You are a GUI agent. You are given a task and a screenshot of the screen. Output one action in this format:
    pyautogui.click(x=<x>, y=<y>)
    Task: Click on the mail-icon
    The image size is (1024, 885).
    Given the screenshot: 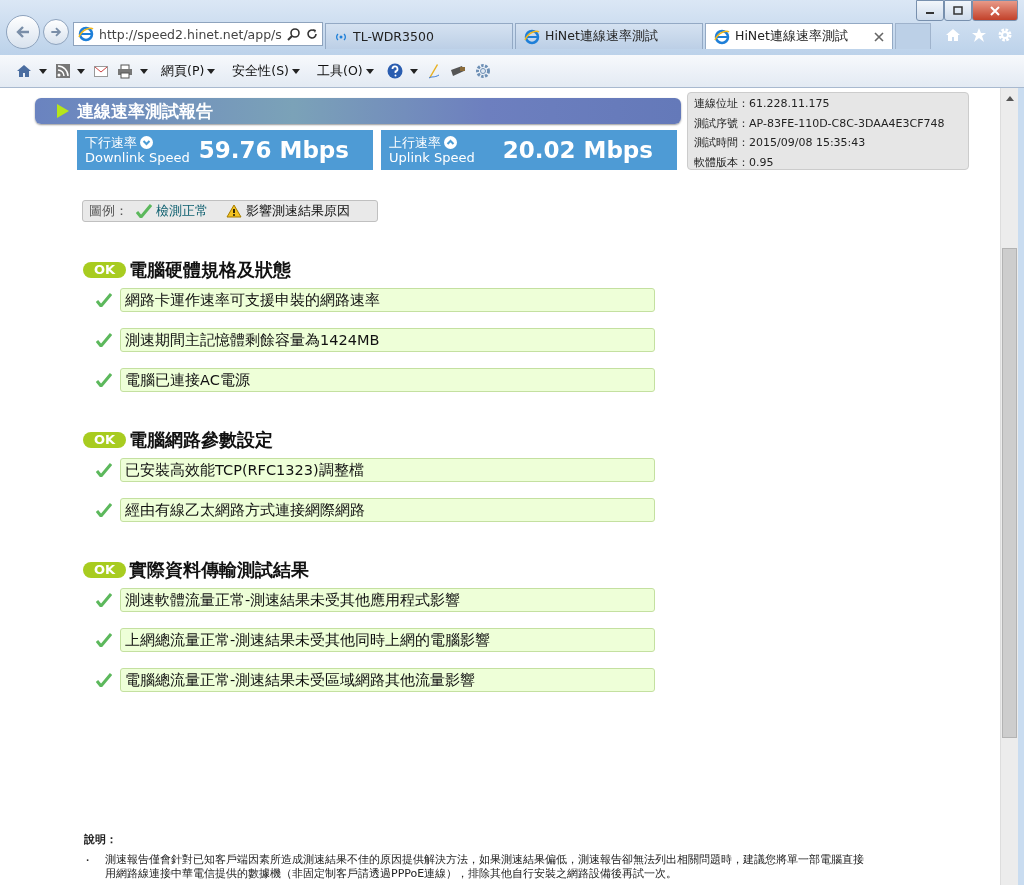 What is the action you would take?
    pyautogui.click(x=101, y=71)
    